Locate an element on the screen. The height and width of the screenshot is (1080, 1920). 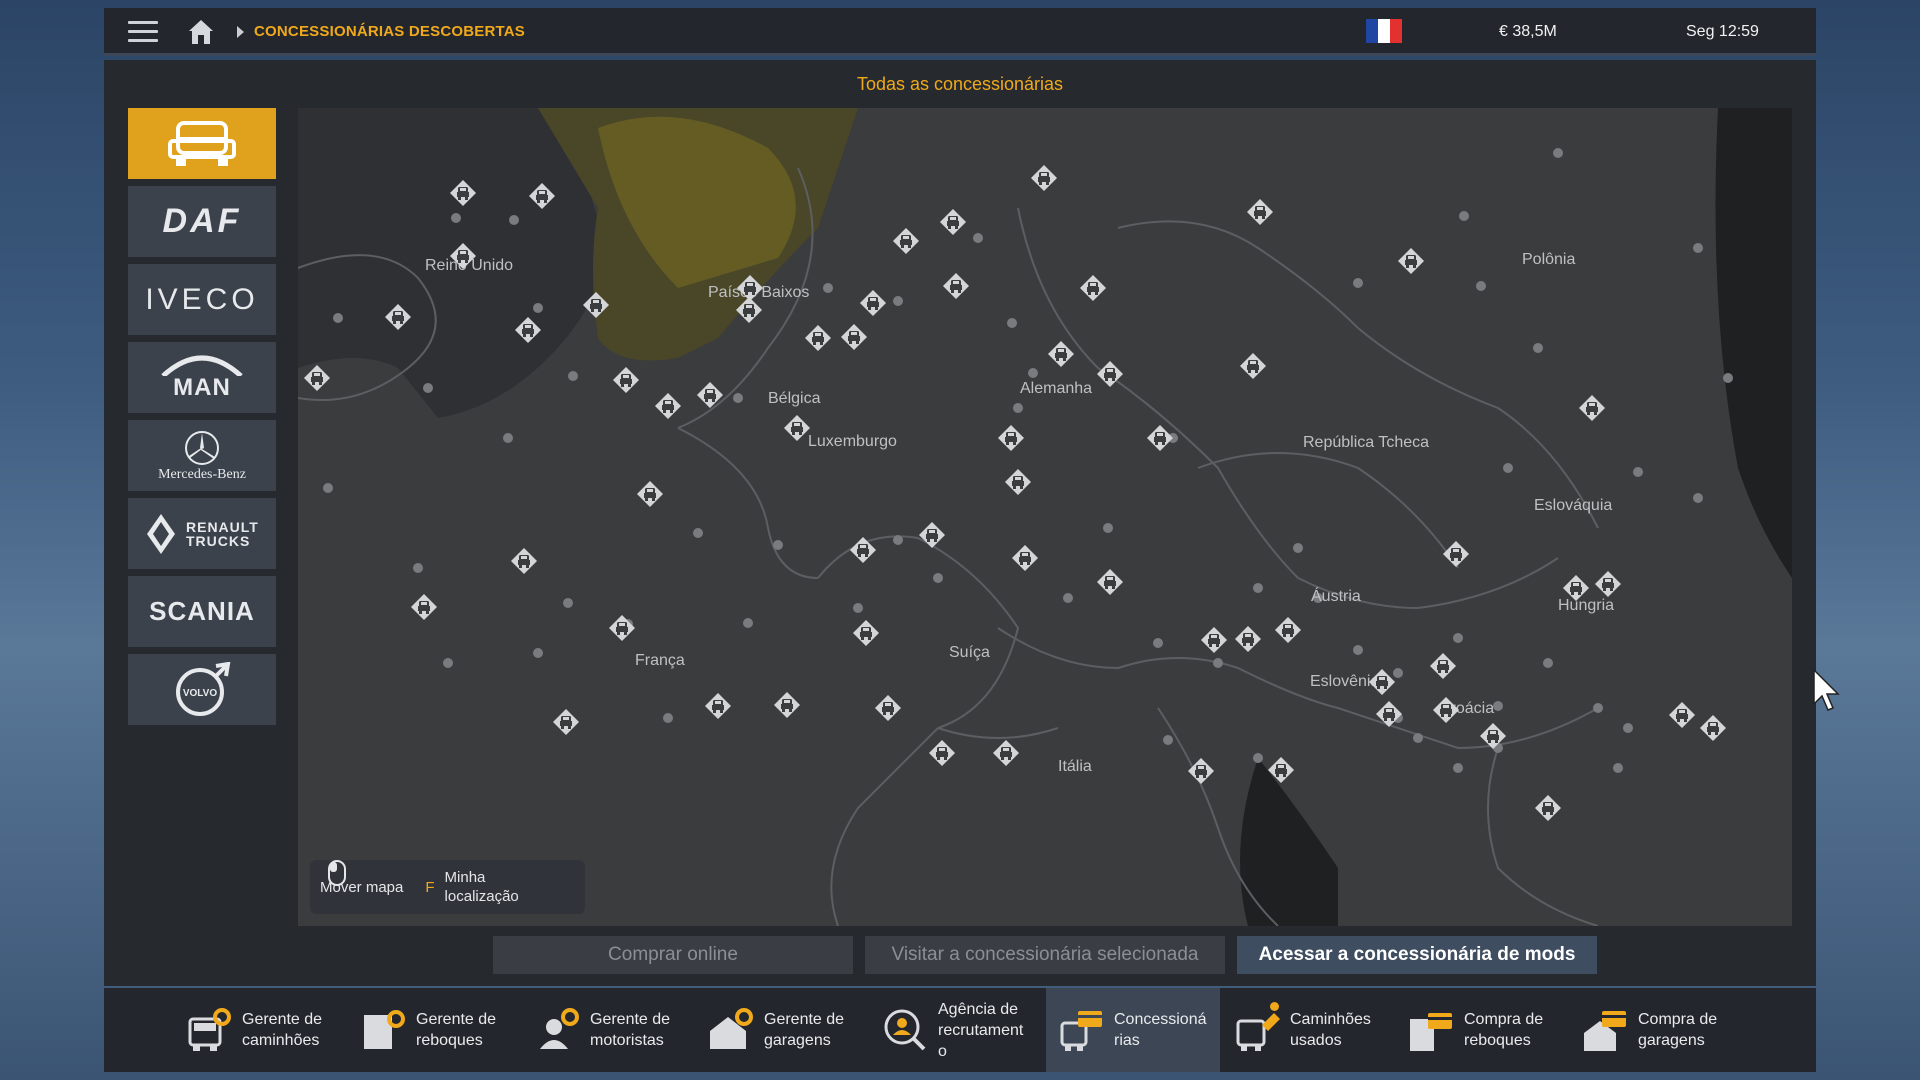
nav-driver-manager: Gerente de motoristas is located at coordinates (617, 1030).